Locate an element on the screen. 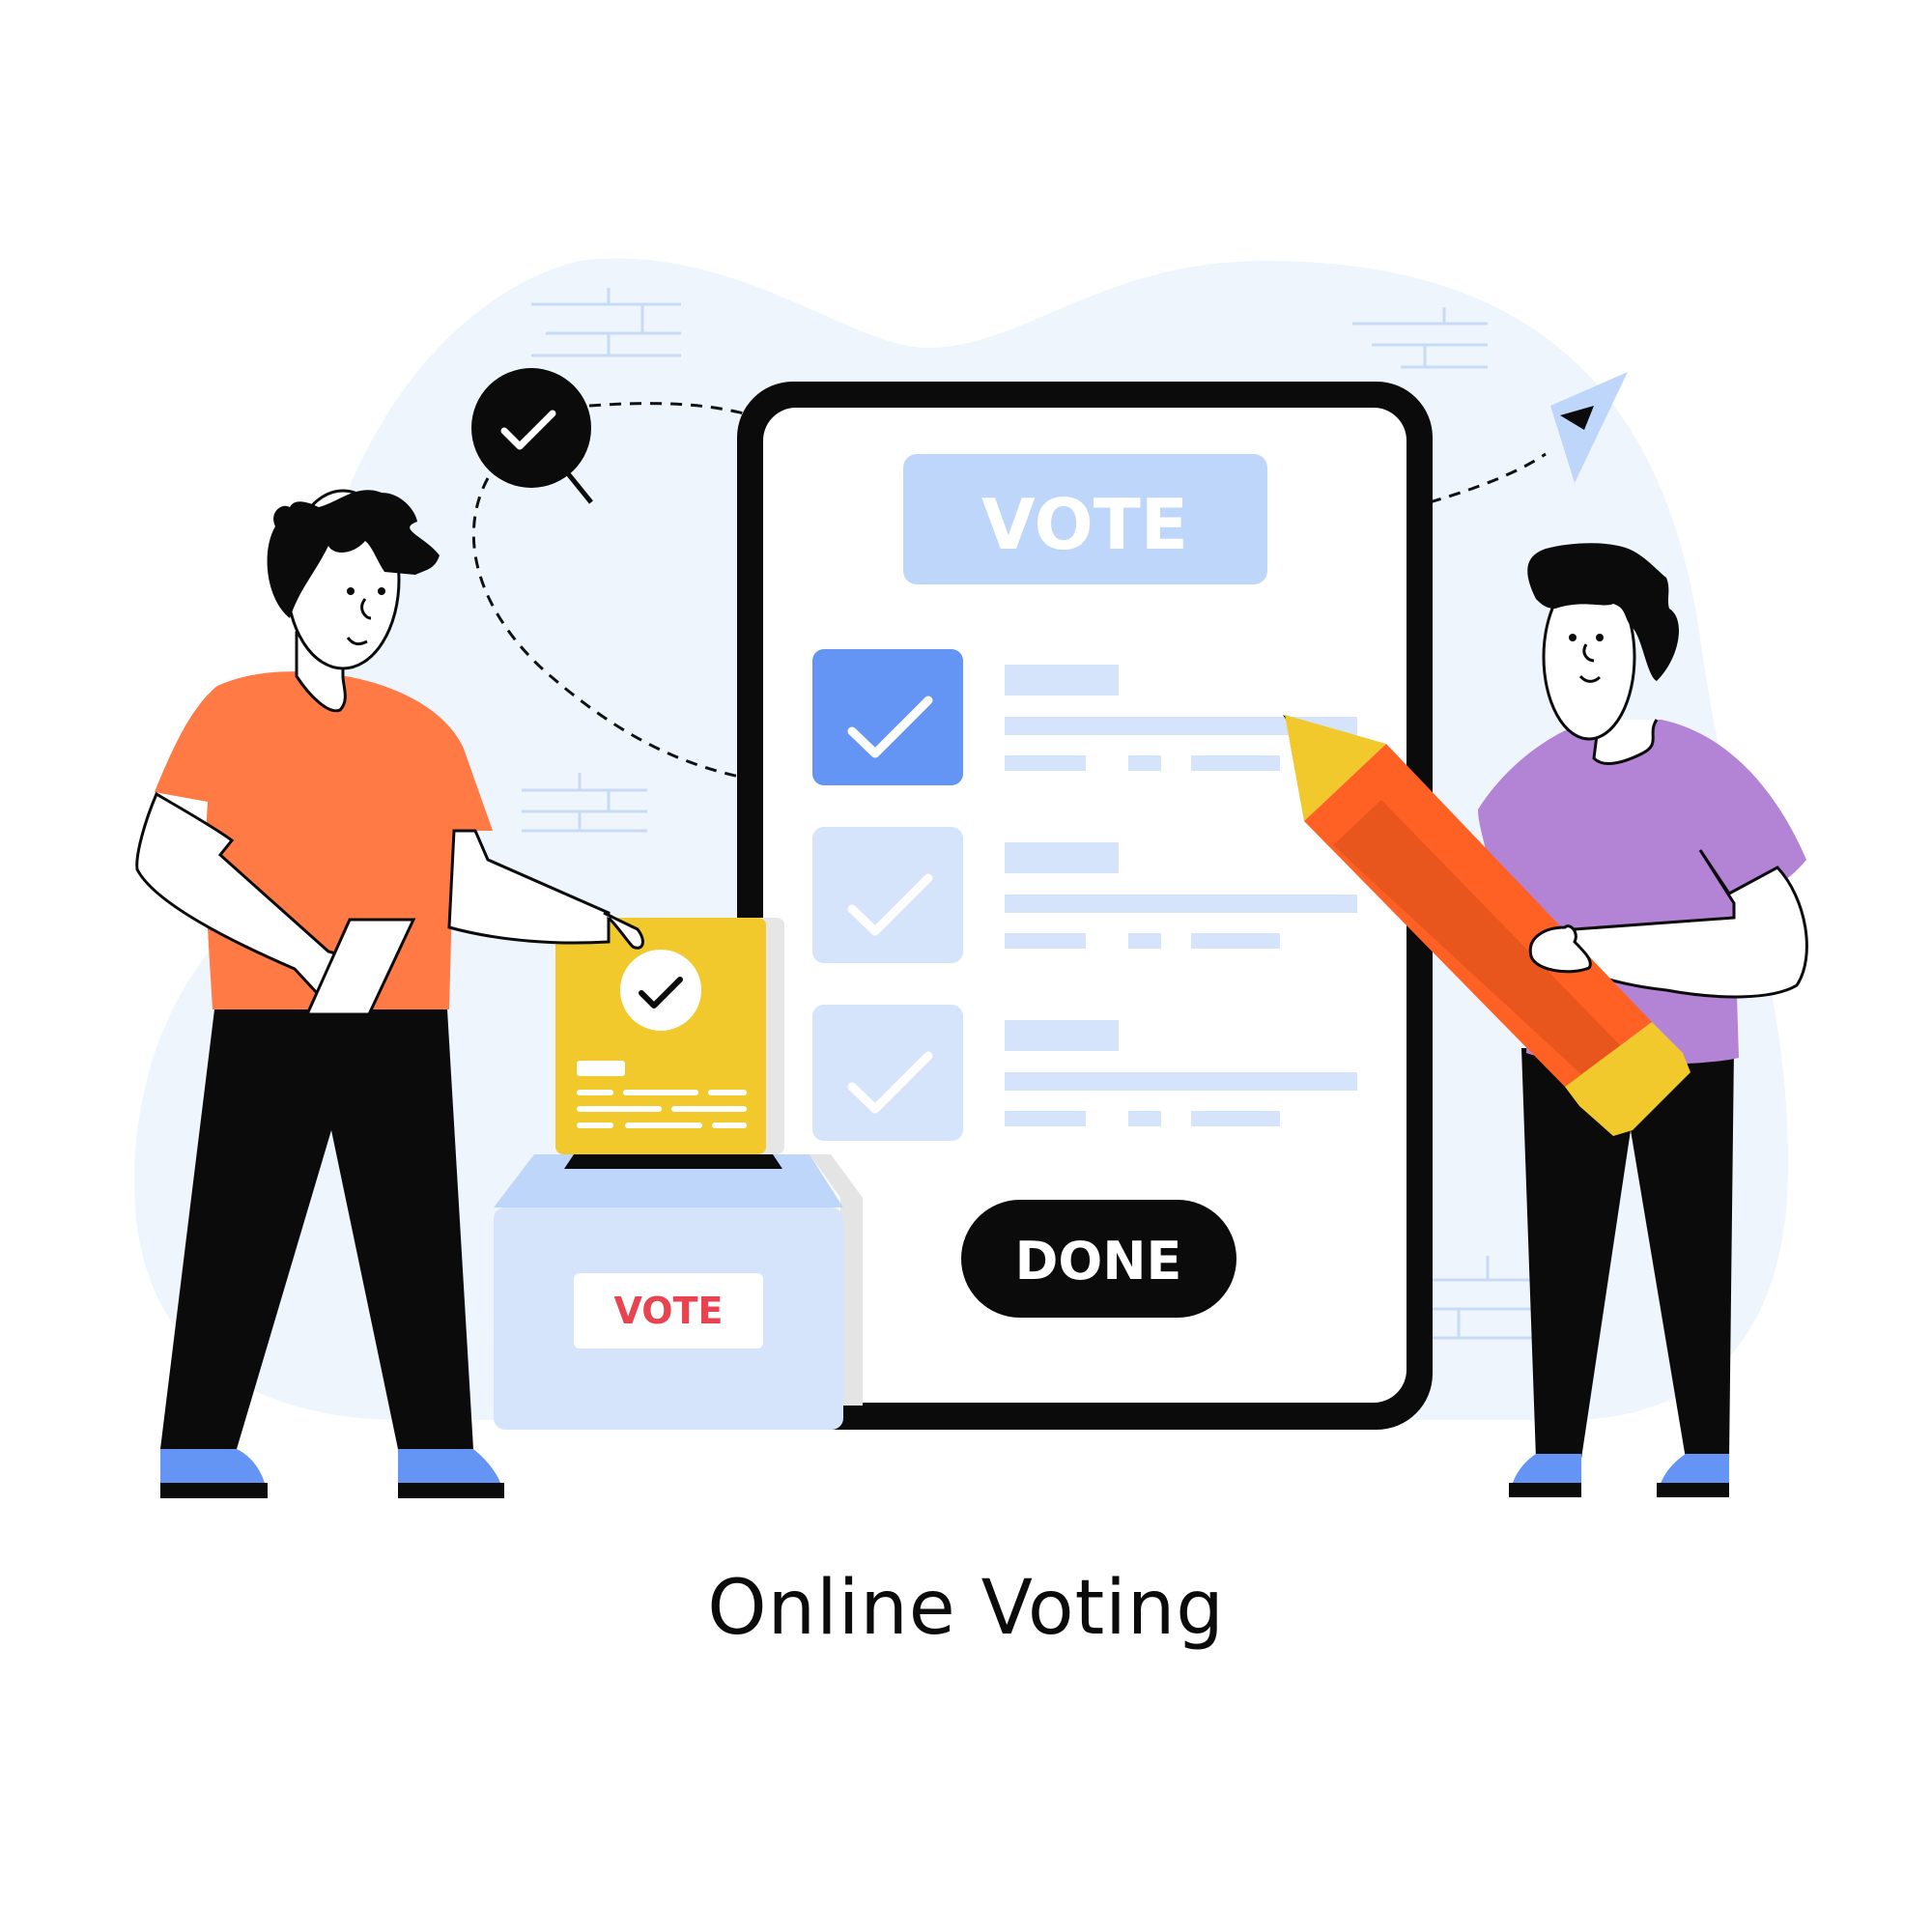  vote-header-label: VOTE is located at coordinates (1084, 524).